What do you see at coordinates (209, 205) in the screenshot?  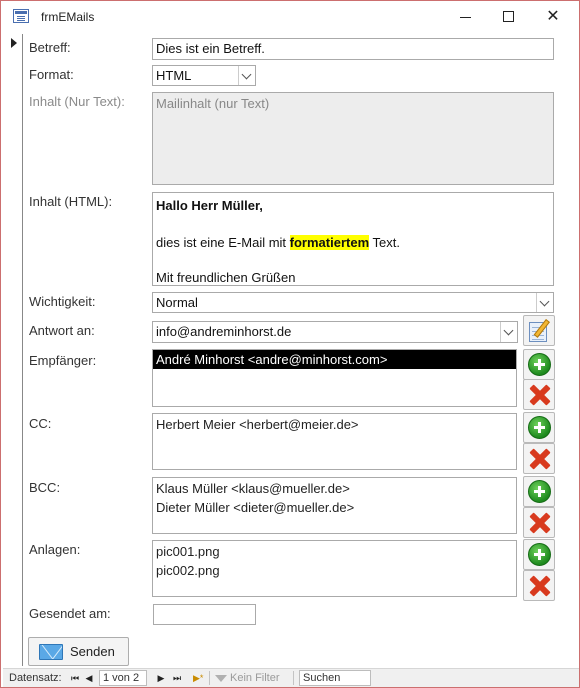 I see `html-greeting: Hallo Herr Müller,` at bounding box center [209, 205].